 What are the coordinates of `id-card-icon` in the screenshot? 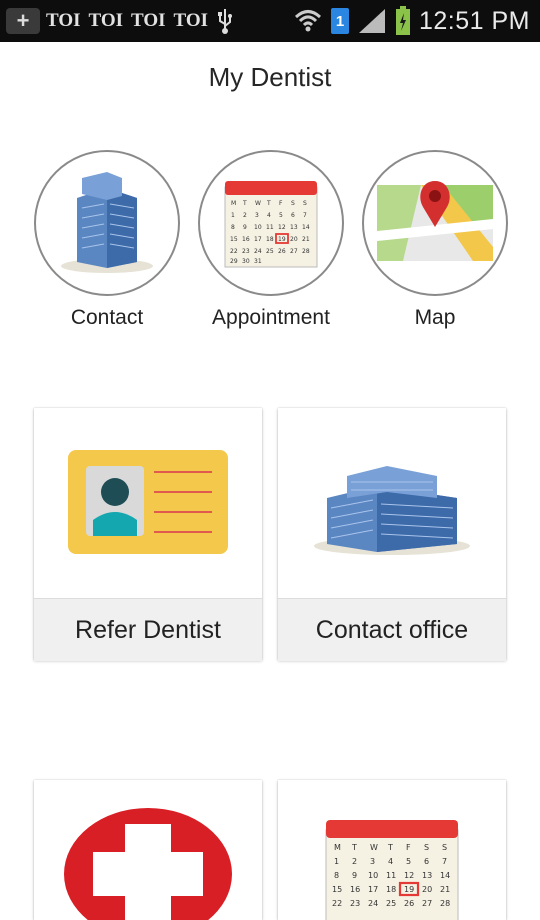 It's located at (148, 502).